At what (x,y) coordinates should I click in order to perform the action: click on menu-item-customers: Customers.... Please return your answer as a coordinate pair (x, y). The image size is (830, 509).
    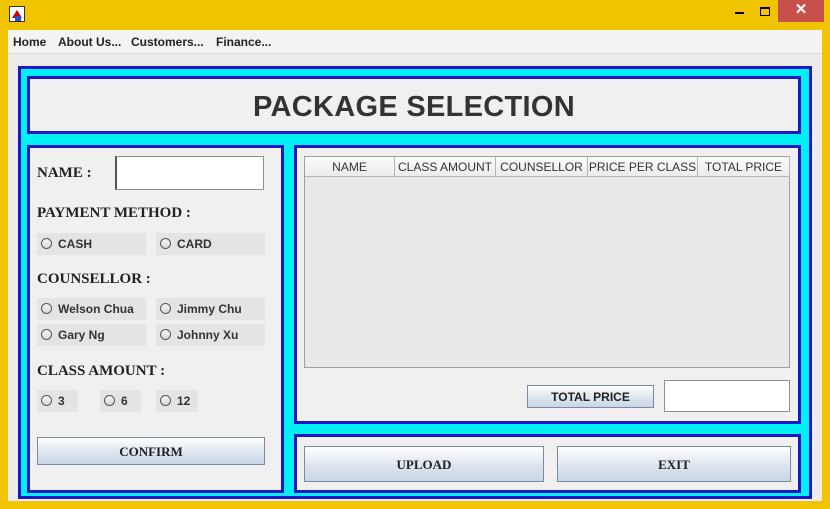
    Looking at the image, I should click on (167, 42).